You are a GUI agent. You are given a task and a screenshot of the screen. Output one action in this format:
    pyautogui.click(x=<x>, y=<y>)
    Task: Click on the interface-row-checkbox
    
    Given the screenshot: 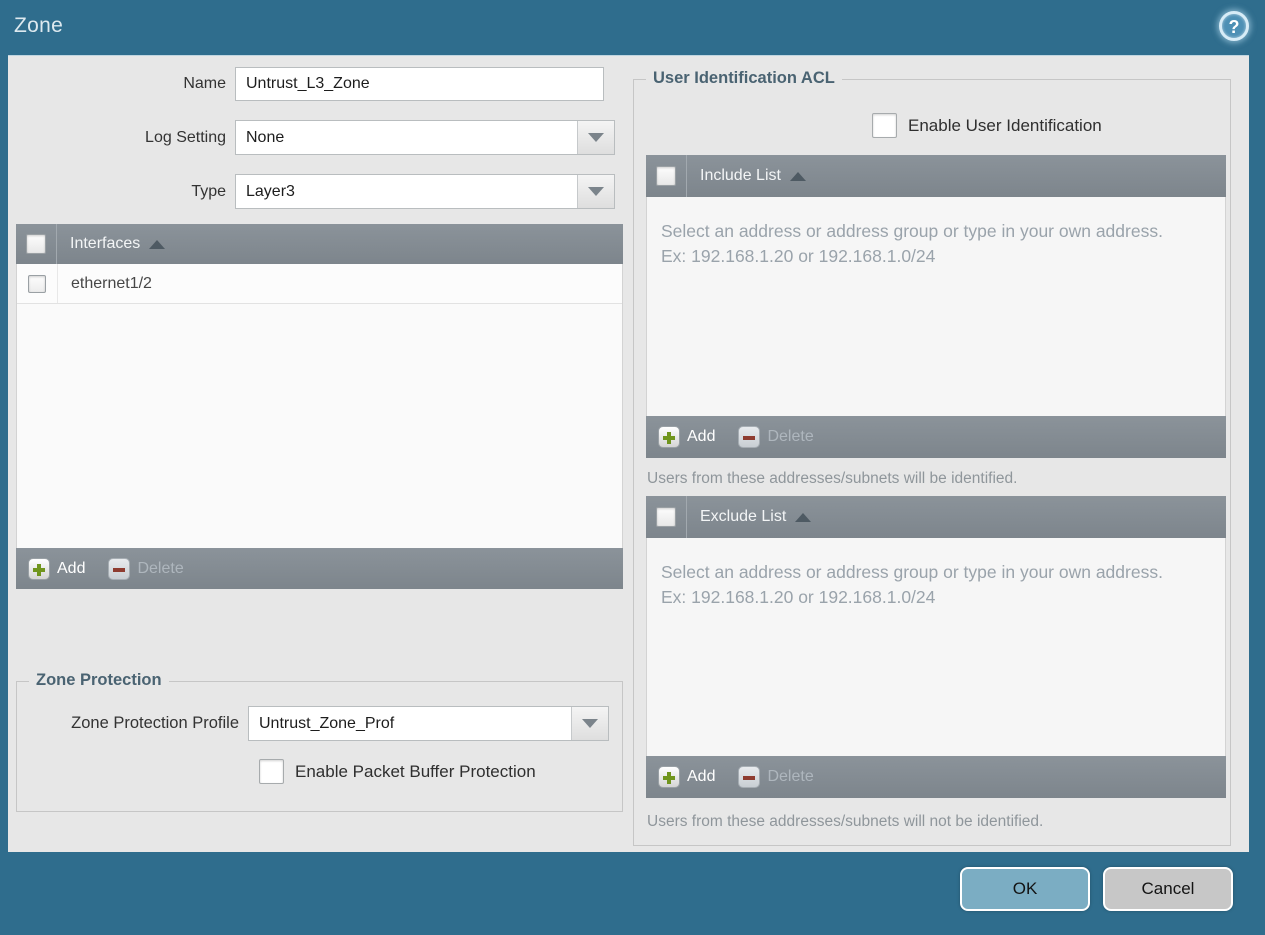 What is the action you would take?
    pyautogui.click(x=37, y=283)
    